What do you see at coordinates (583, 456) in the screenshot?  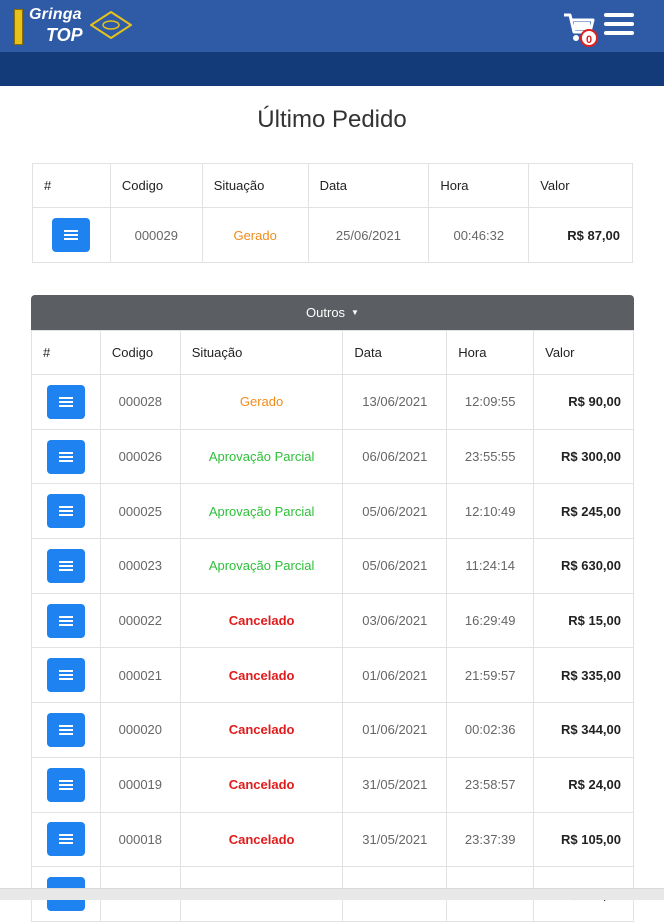 I see `valor-cell: R$ 300,00` at bounding box center [583, 456].